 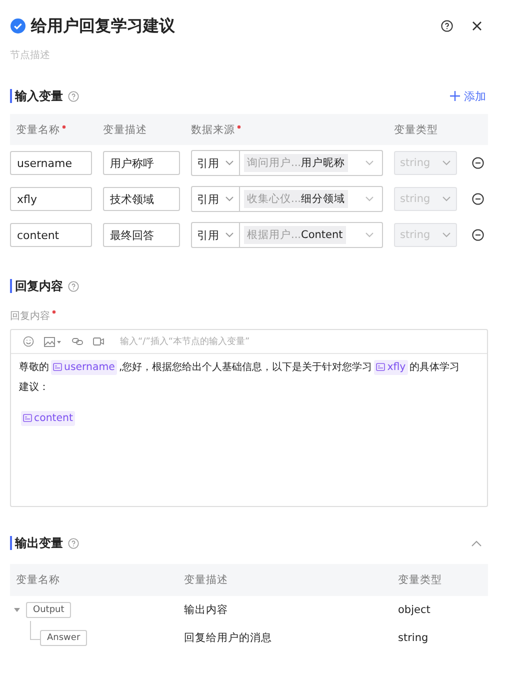 What do you see at coordinates (213, 129) in the screenshot?
I see `column-header: 数据来源` at bounding box center [213, 129].